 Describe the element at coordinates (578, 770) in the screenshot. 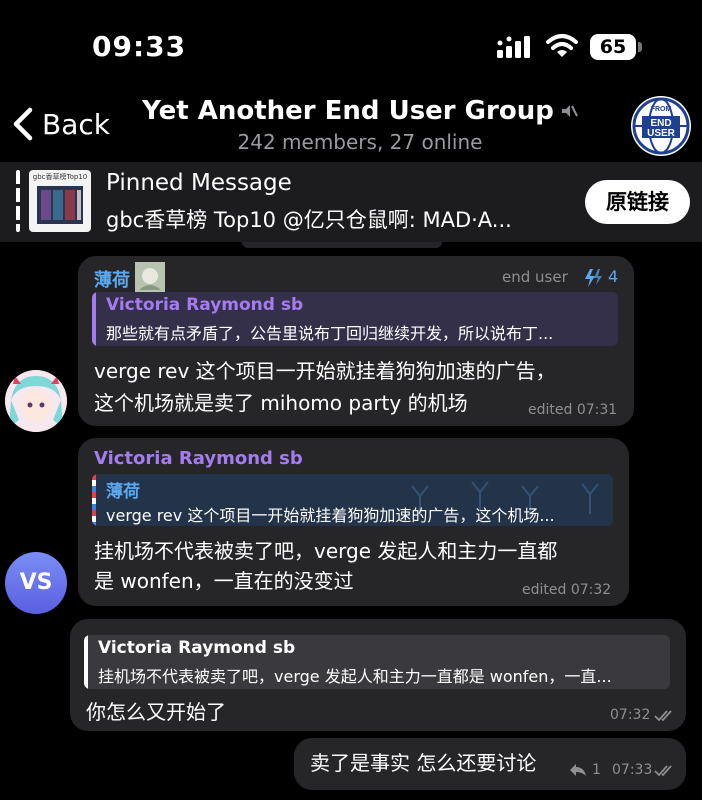

I see `reply-arrow-icon` at that location.